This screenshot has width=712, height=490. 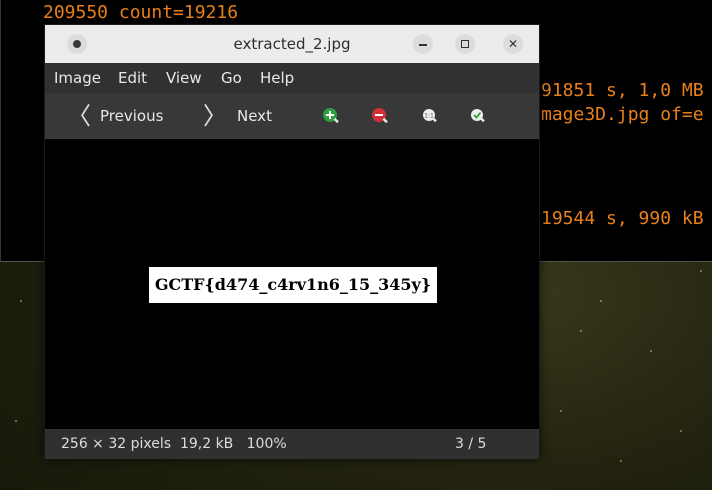 I want to click on zoom-in-icon, so click(x=331, y=116).